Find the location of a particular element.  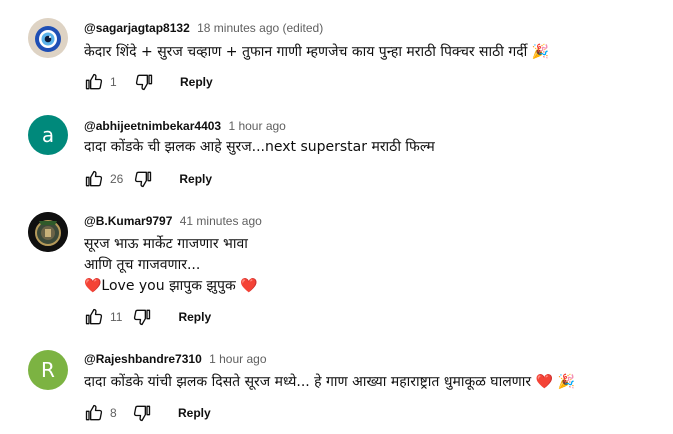

author-handle: @B.Kumar9797 is located at coordinates (128, 221).